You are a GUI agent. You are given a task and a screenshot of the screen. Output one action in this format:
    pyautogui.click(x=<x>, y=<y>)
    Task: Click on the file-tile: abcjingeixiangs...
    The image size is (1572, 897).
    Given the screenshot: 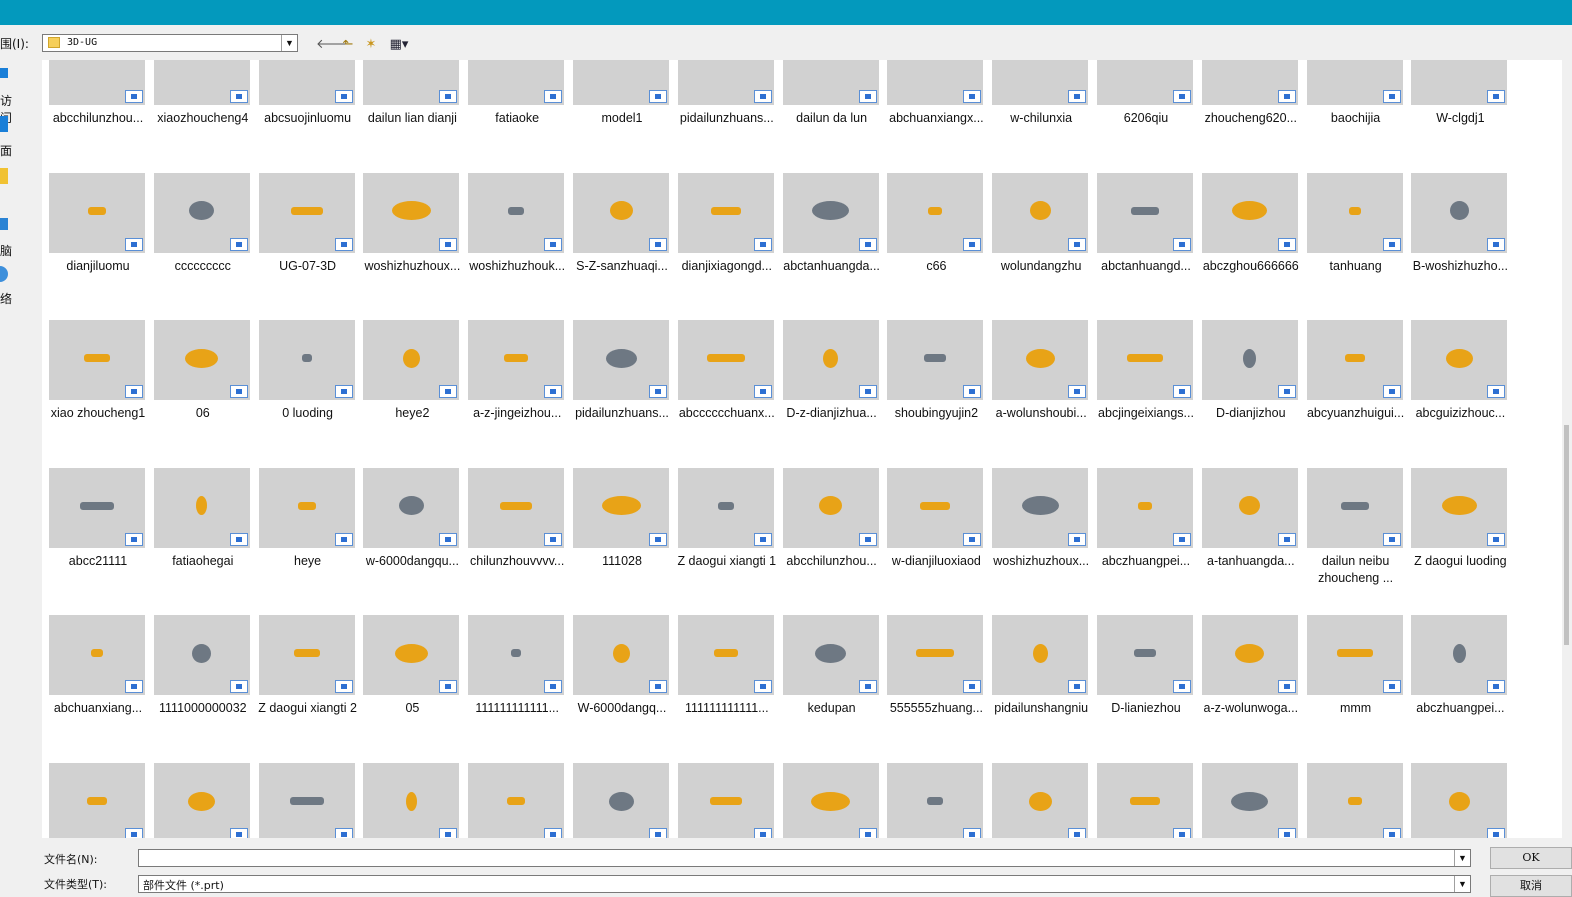 What is the action you would take?
    pyautogui.click(x=1146, y=395)
    